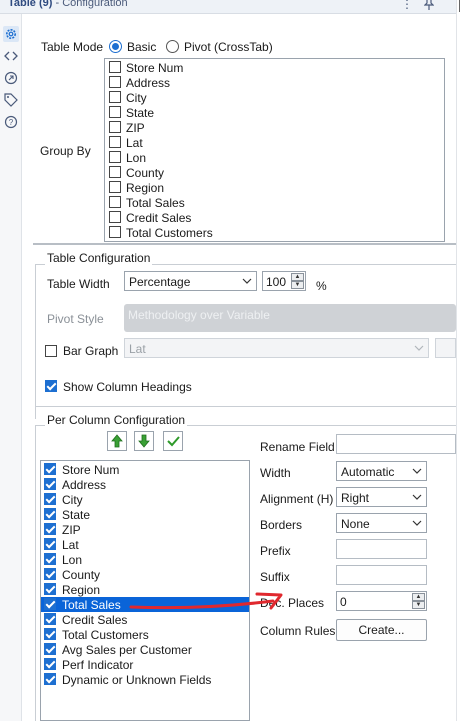 The image size is (466, 721). Describe the element at coordinates (172, 46) in the screenshot. I see `radio-pivot` at that location.